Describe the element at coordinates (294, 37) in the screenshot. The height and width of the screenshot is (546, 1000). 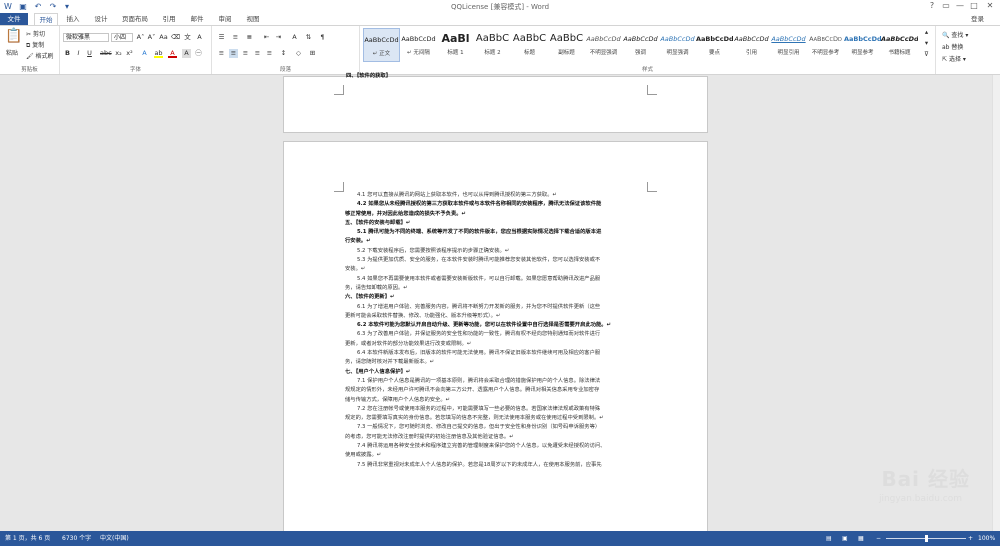
I see `chinese-layout-icon: A` at that location.